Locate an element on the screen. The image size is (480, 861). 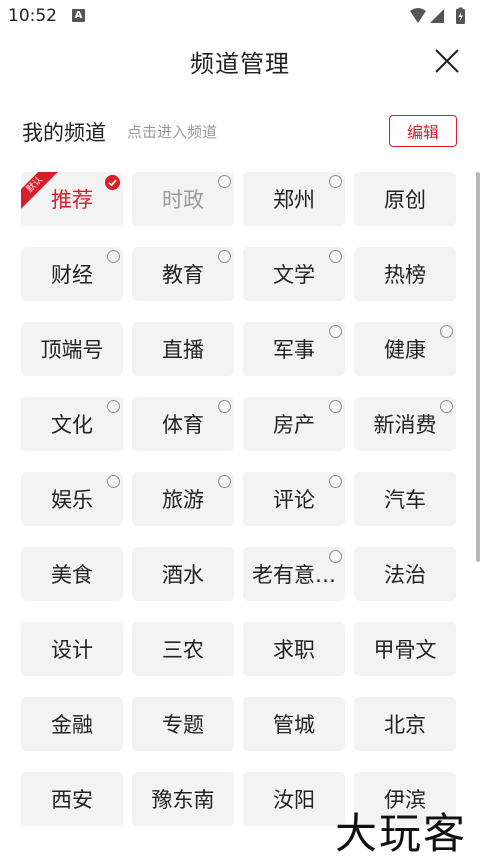
channel-tile: 甲骨文 is located at coordinates (405, 649).